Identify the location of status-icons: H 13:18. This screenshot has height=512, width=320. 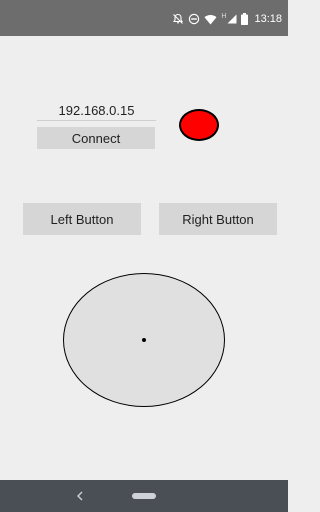
(227, 19).